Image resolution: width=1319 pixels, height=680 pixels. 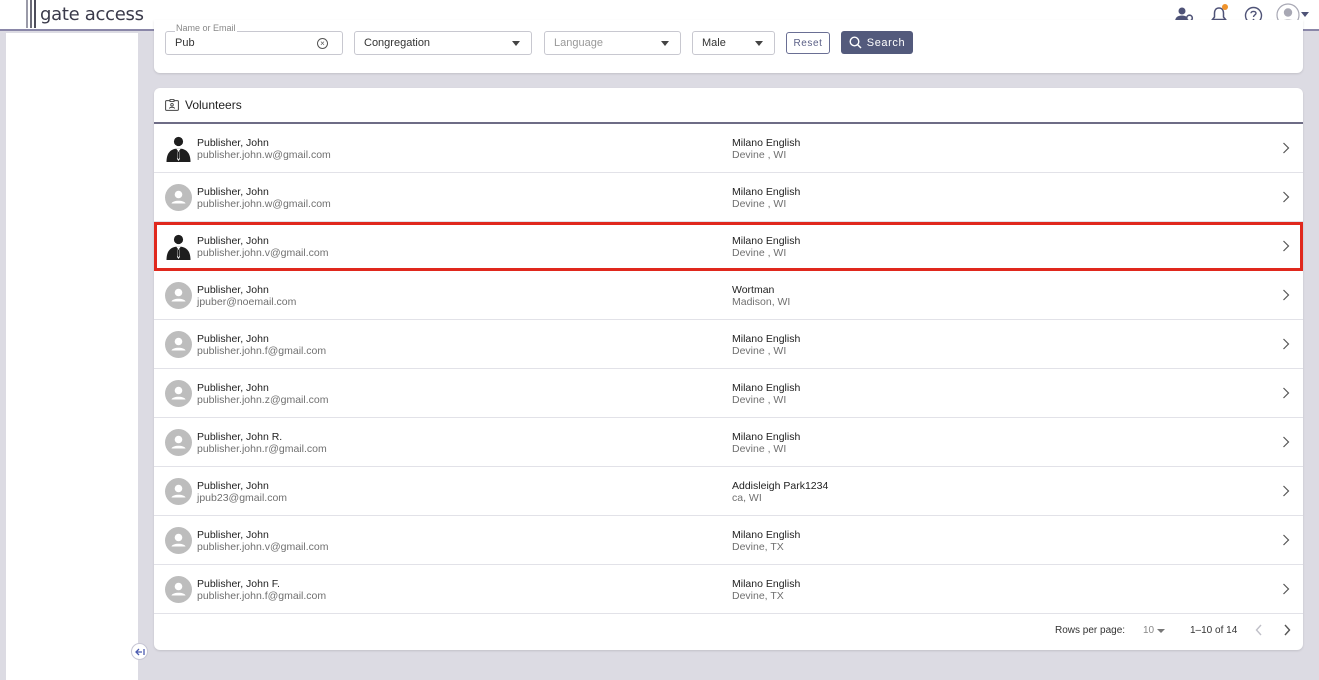 I want to click on pagination: Rows per page: 10 1–10 of 14, so click(x=728, y=631).